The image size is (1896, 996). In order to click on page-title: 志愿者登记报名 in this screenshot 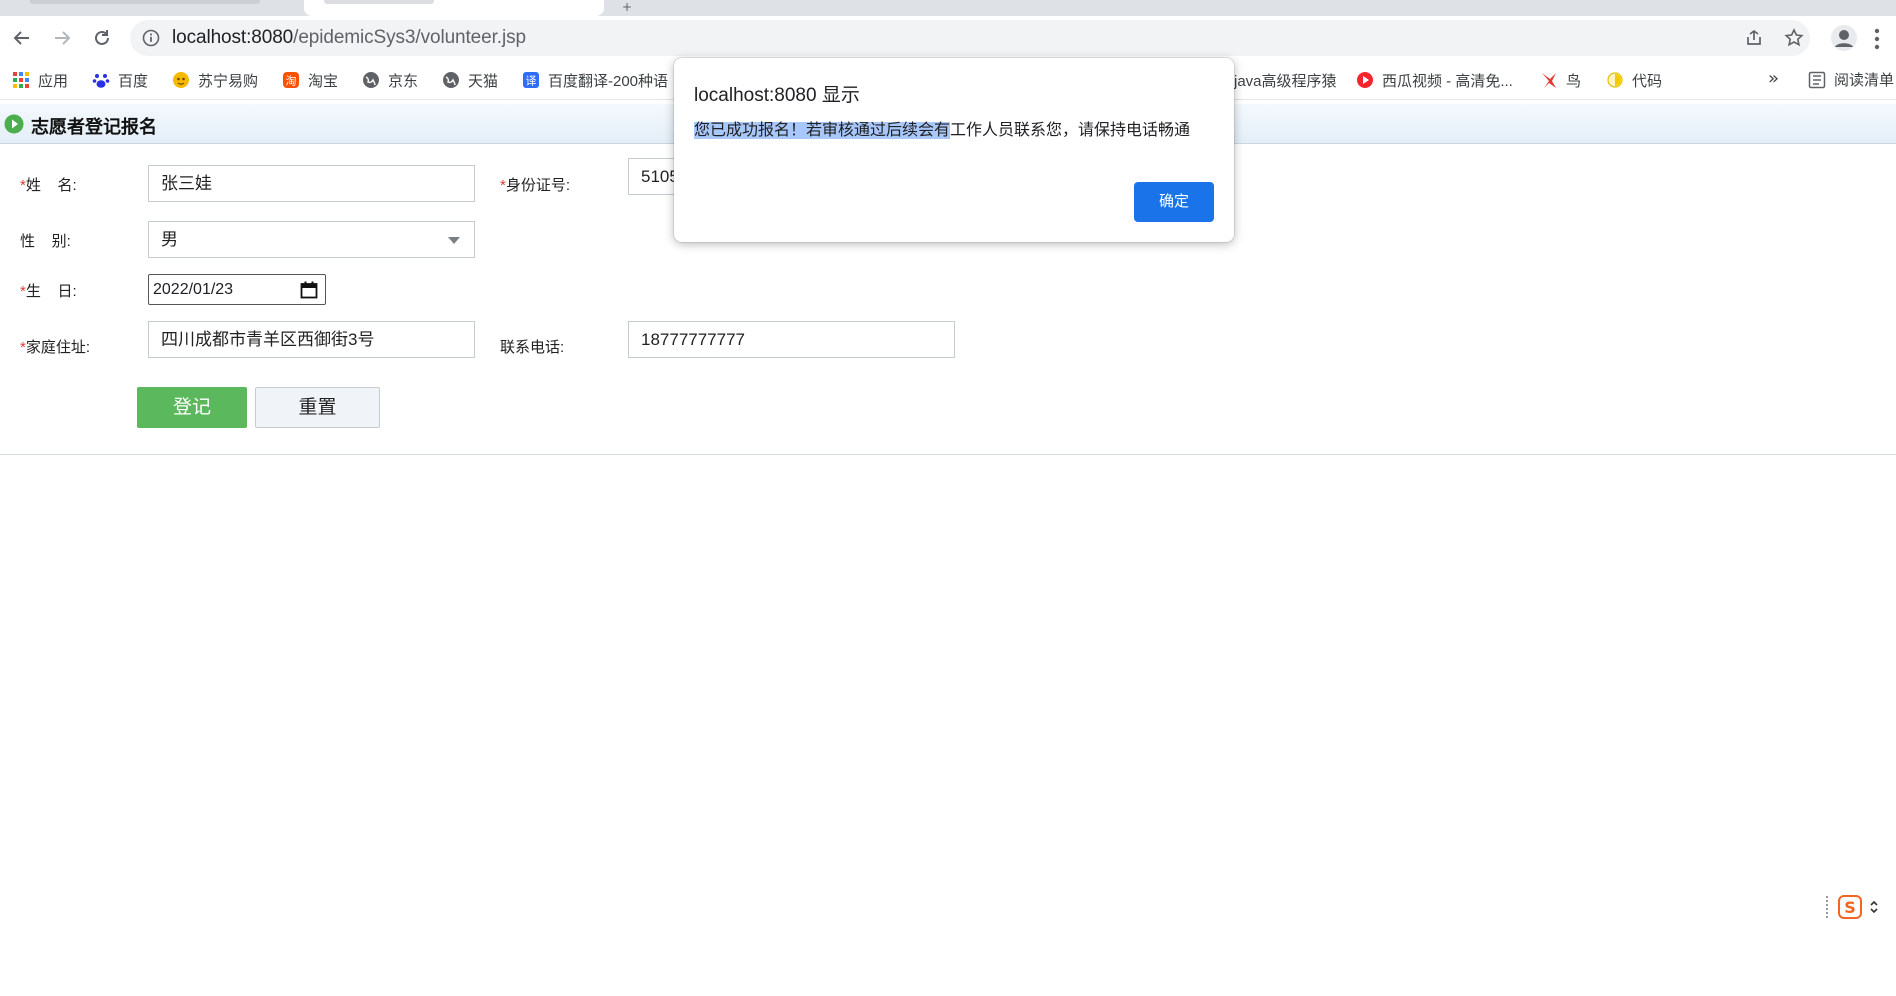, I will do `click(94, 127)`.